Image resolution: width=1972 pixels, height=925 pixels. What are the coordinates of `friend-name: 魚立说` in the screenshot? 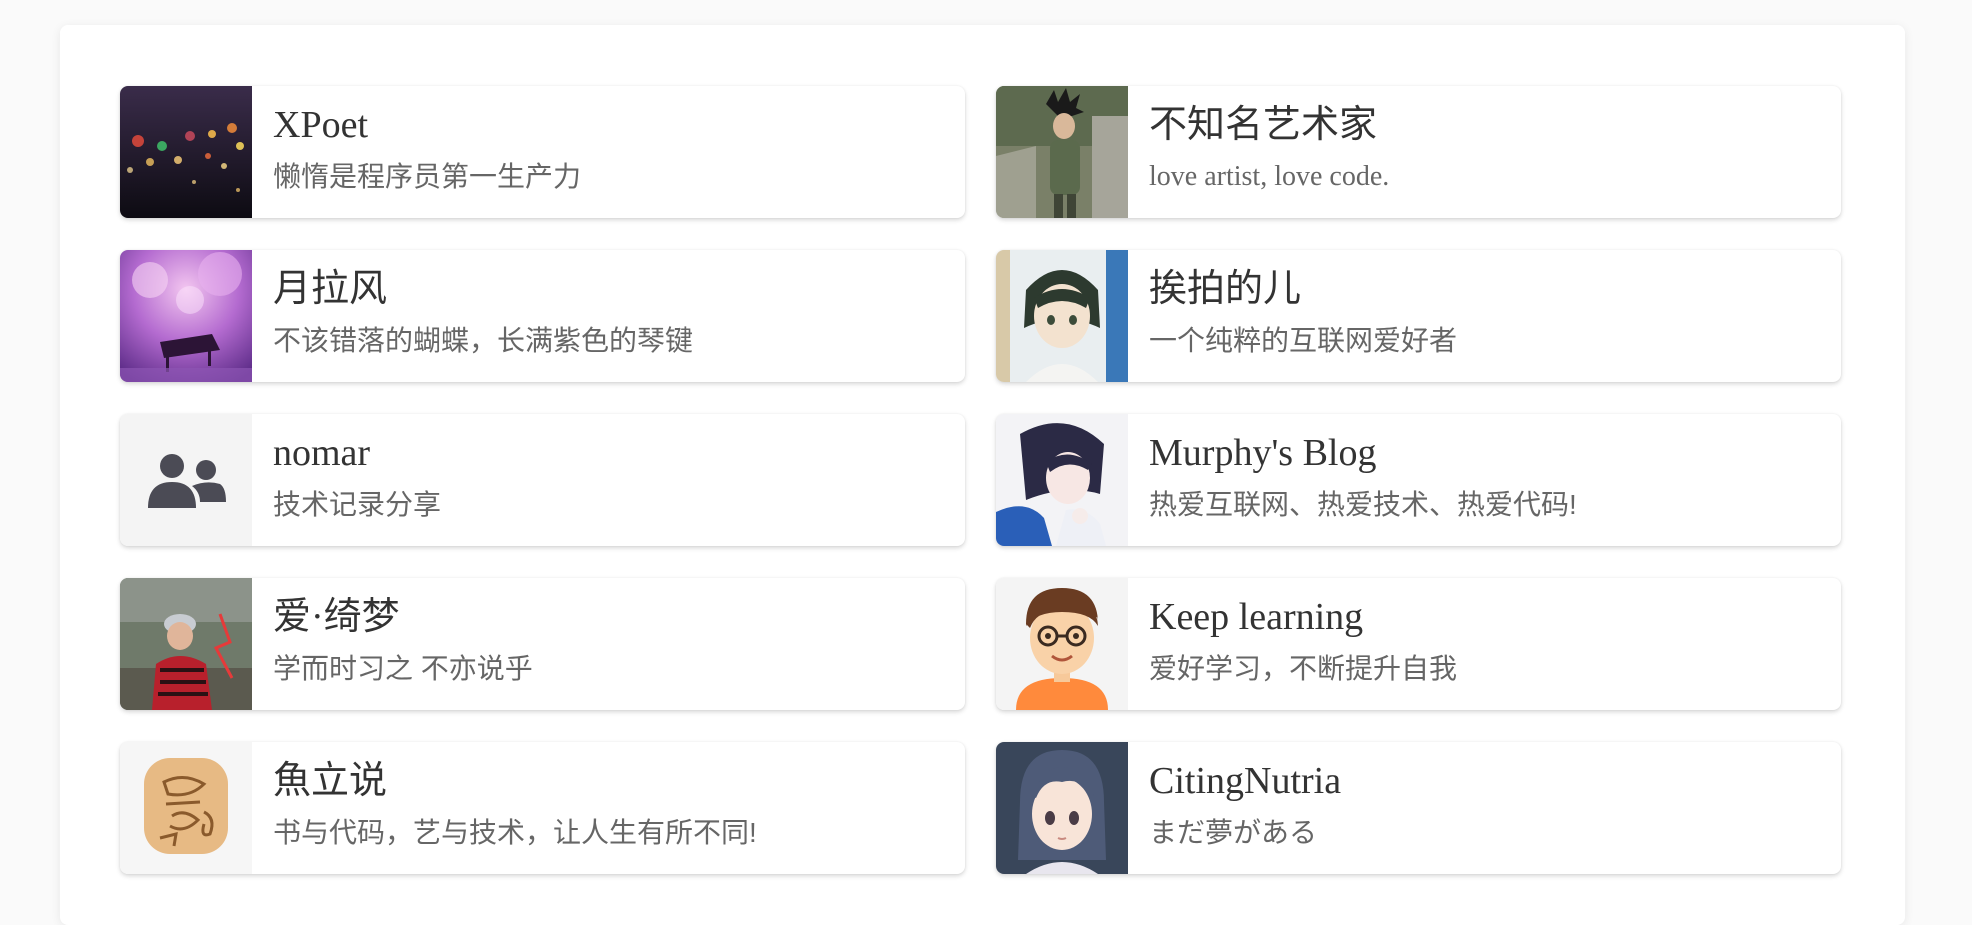 It's located at (330, 781).